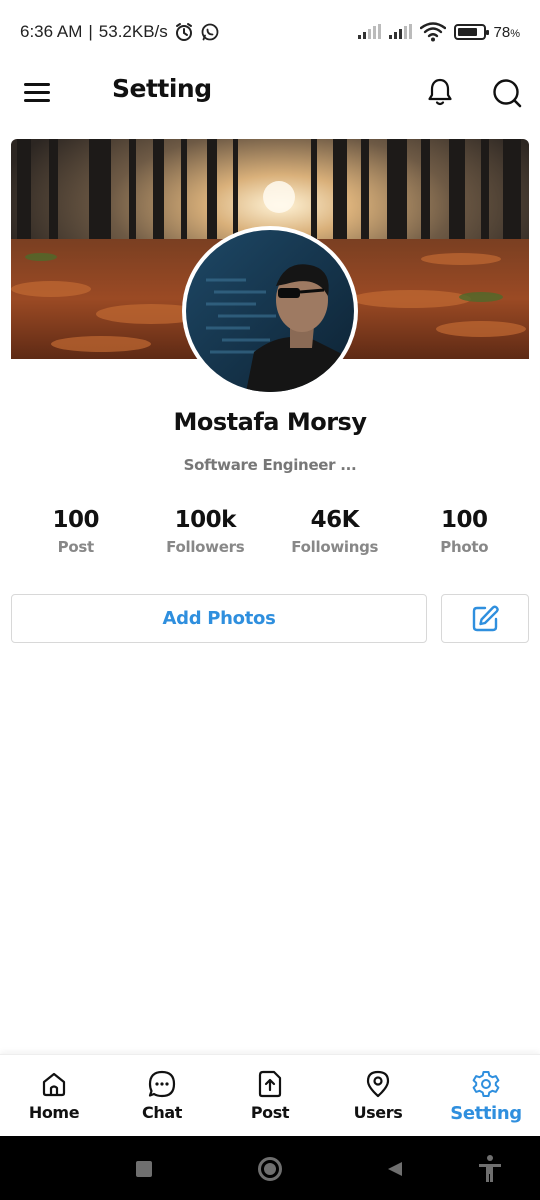 The height and width of the screenshot is (1200, 540). Describe the element at coordinates (210, 32) in the screenshot. I see `whatsapp-icon` at that location.